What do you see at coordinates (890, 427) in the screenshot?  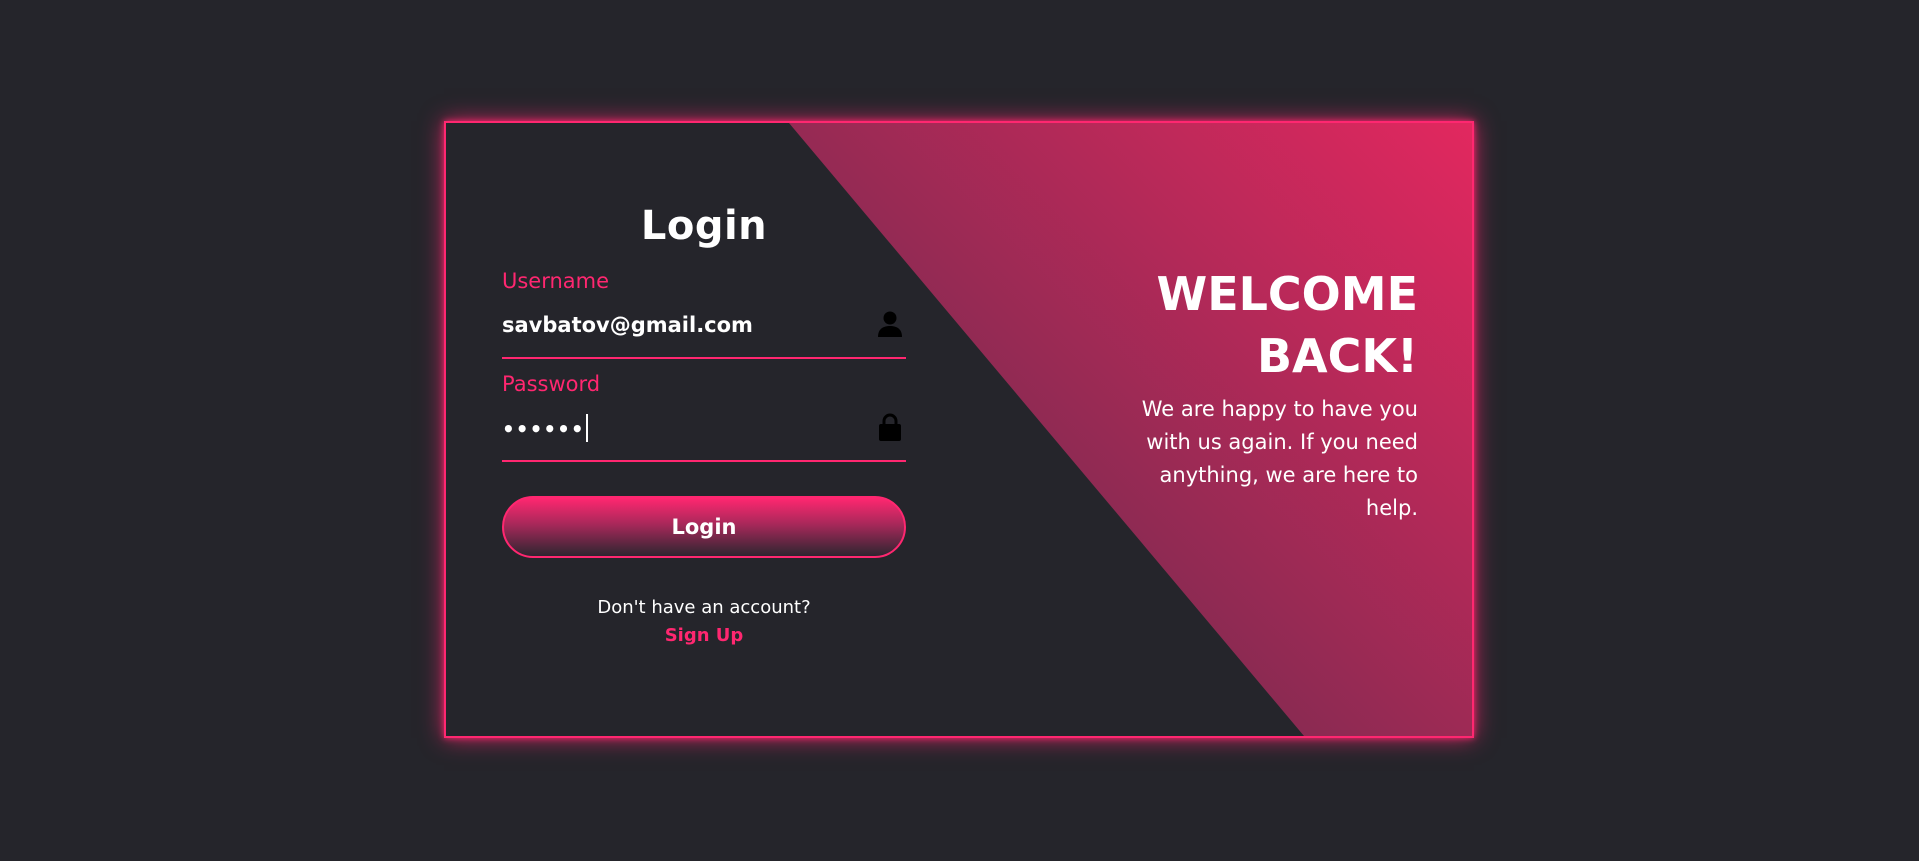 I see `lock-icon` at bounding box center [890, 427].